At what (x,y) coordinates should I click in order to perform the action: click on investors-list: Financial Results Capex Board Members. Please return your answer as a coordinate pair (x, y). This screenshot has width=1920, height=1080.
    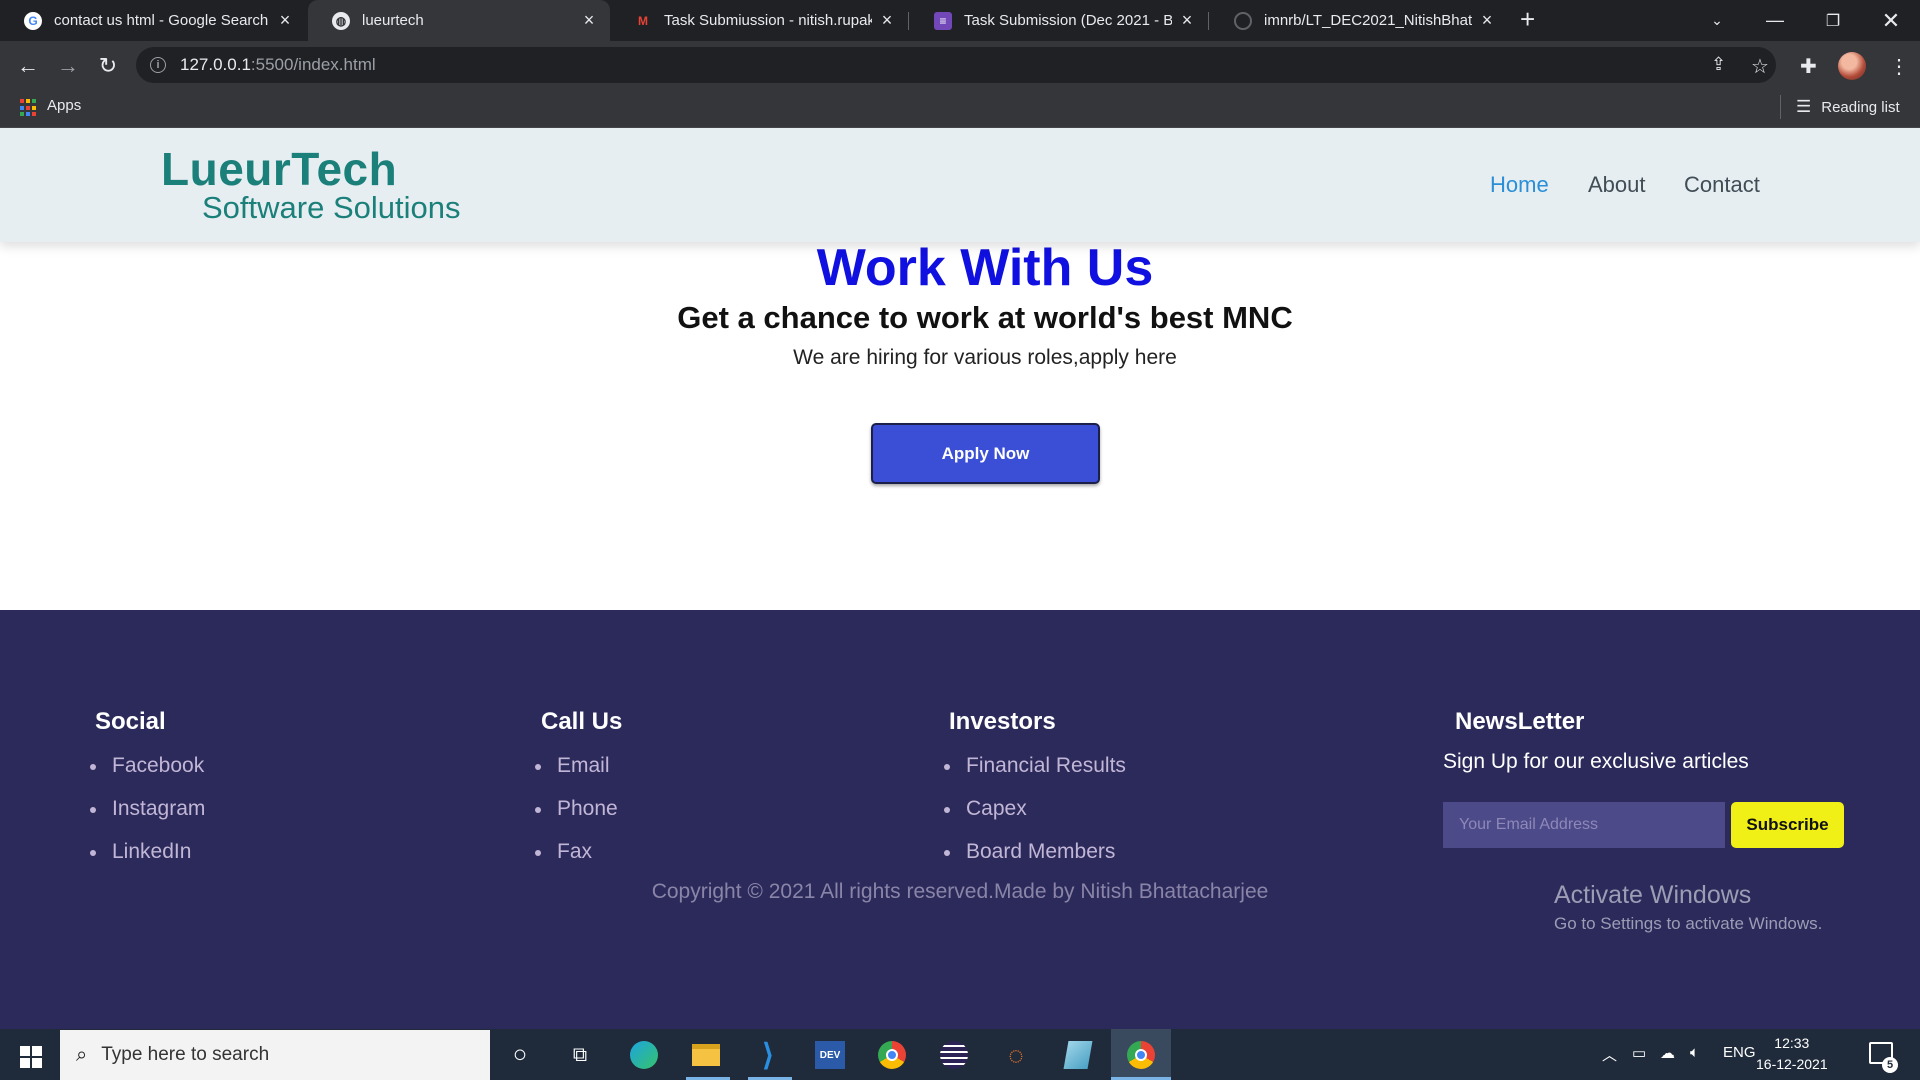
    Looking at the image, I should click on (1035, 818).